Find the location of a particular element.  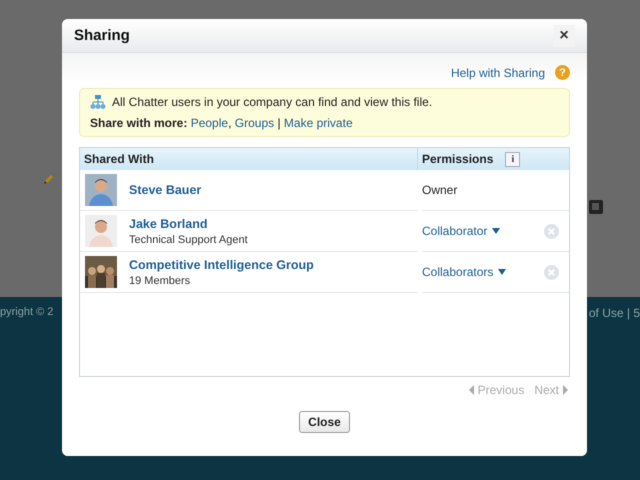

left-arrow-icon is located at coordinates (471, 390).